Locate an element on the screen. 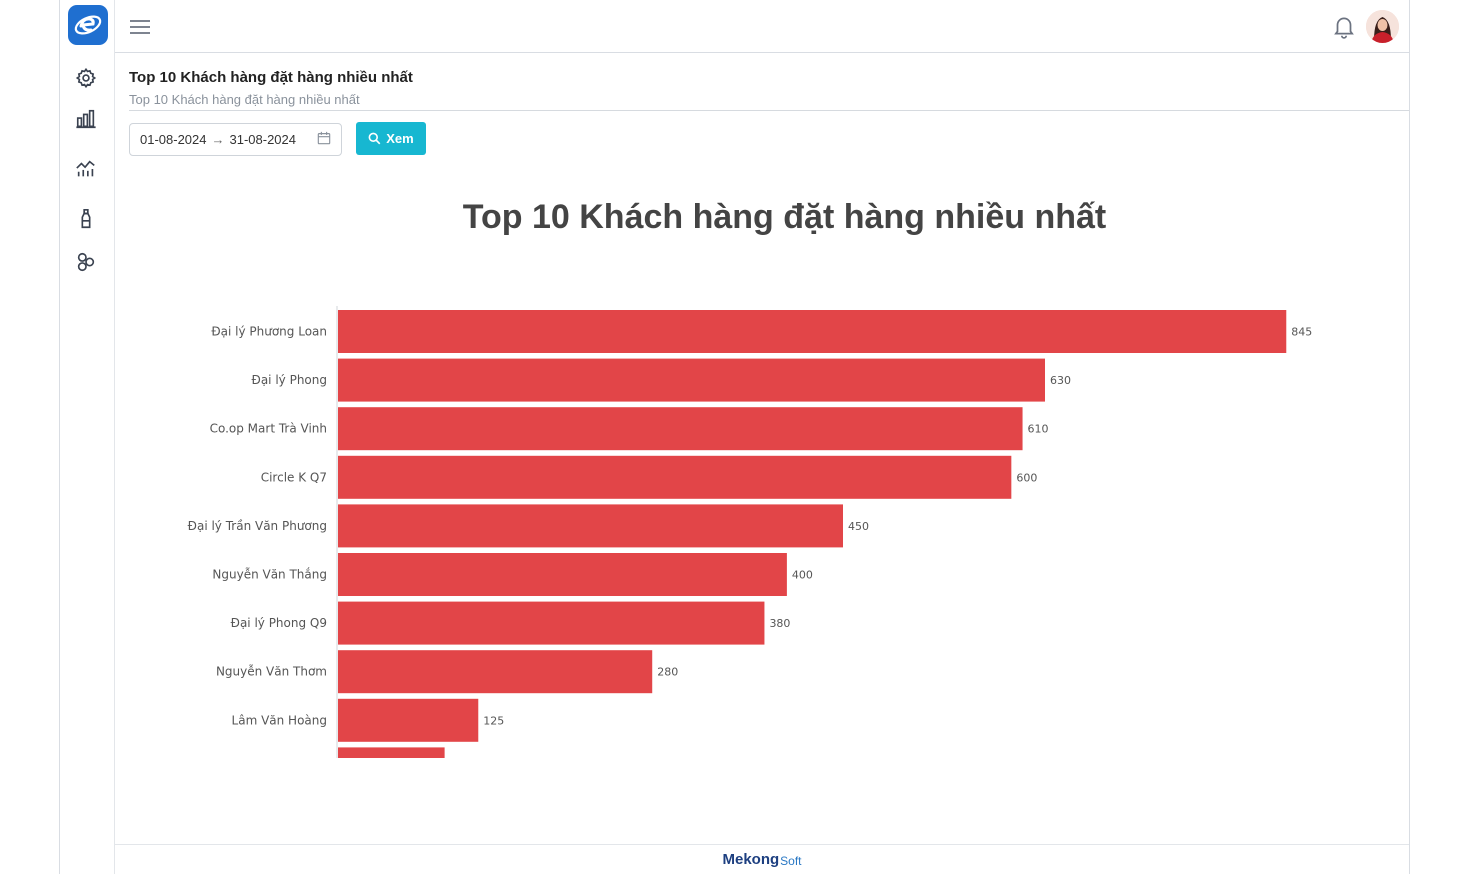 The image size is (1469, 874). data-label-7: 280 is located at coordinates (667, 672).